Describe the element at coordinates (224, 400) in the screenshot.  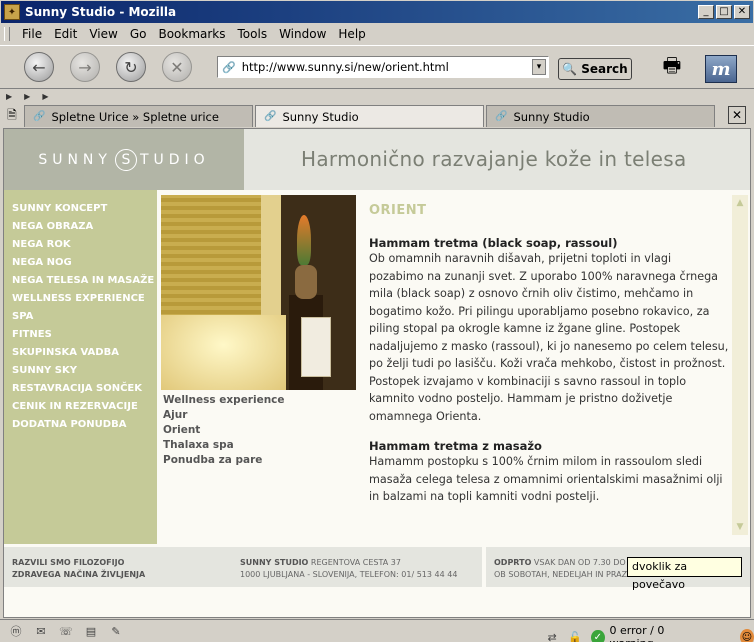
I see `sublink-wellness-experience: Wellness experience` at that location.